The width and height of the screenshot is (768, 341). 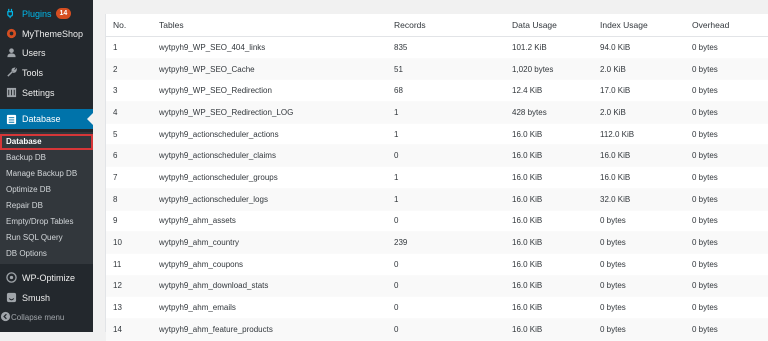 What do you see at coordinates (46, 190) in the screenshot?
I see `submenu-item-optimize-db: Optimize DB` at bounding box center [46, 190].